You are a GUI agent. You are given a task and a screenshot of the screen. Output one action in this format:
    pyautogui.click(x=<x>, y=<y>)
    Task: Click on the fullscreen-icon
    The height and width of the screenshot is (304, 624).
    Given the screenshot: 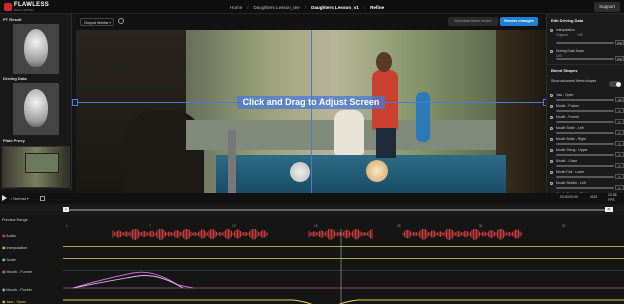 What is the action you would take?
    pyautogui.click(x=42, y=198)
    